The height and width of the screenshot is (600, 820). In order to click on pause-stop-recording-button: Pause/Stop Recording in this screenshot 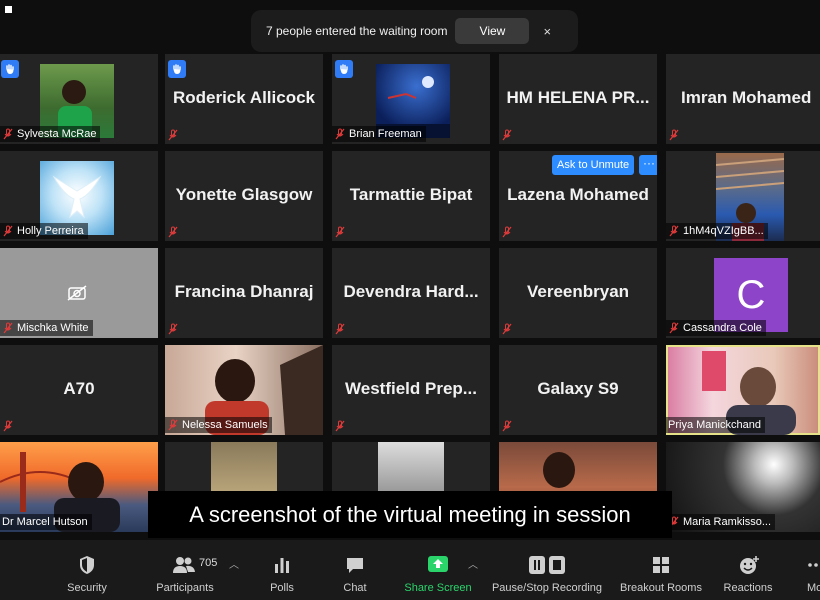, I will do `click(547, 570)`.